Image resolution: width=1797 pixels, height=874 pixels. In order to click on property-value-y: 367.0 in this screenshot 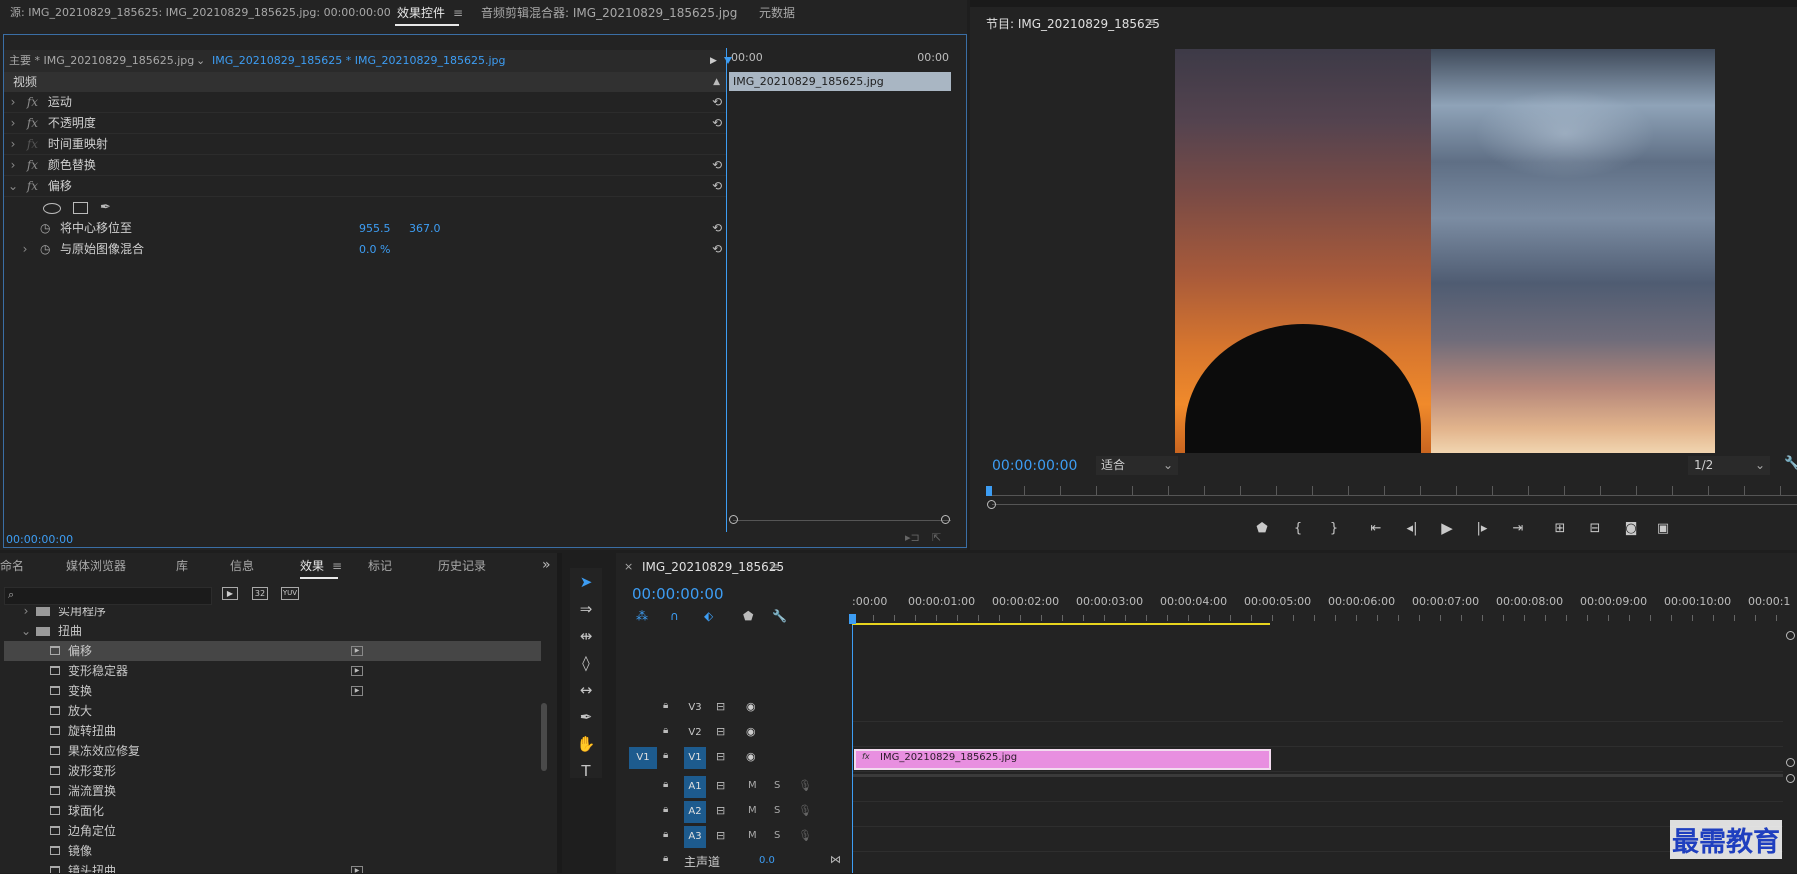, I will do `click(425, 228)`.